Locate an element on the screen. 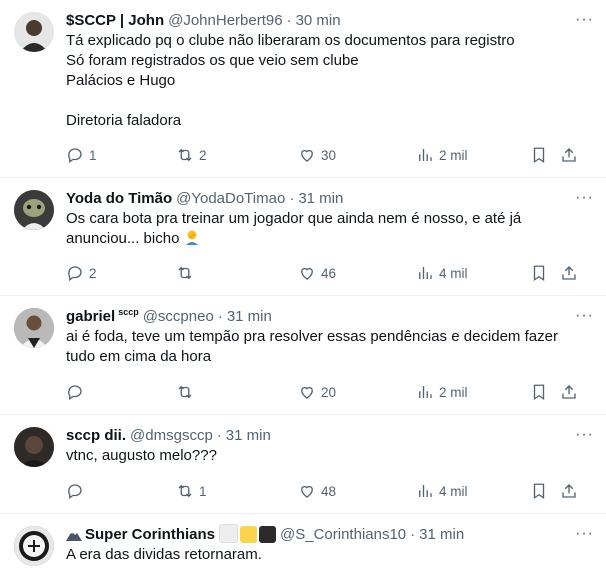 This screenshot has width=606, height=580. tweet-header: Yoda do Timão @YodaDoTimao · 31 min is located at coordinates (330, 198).